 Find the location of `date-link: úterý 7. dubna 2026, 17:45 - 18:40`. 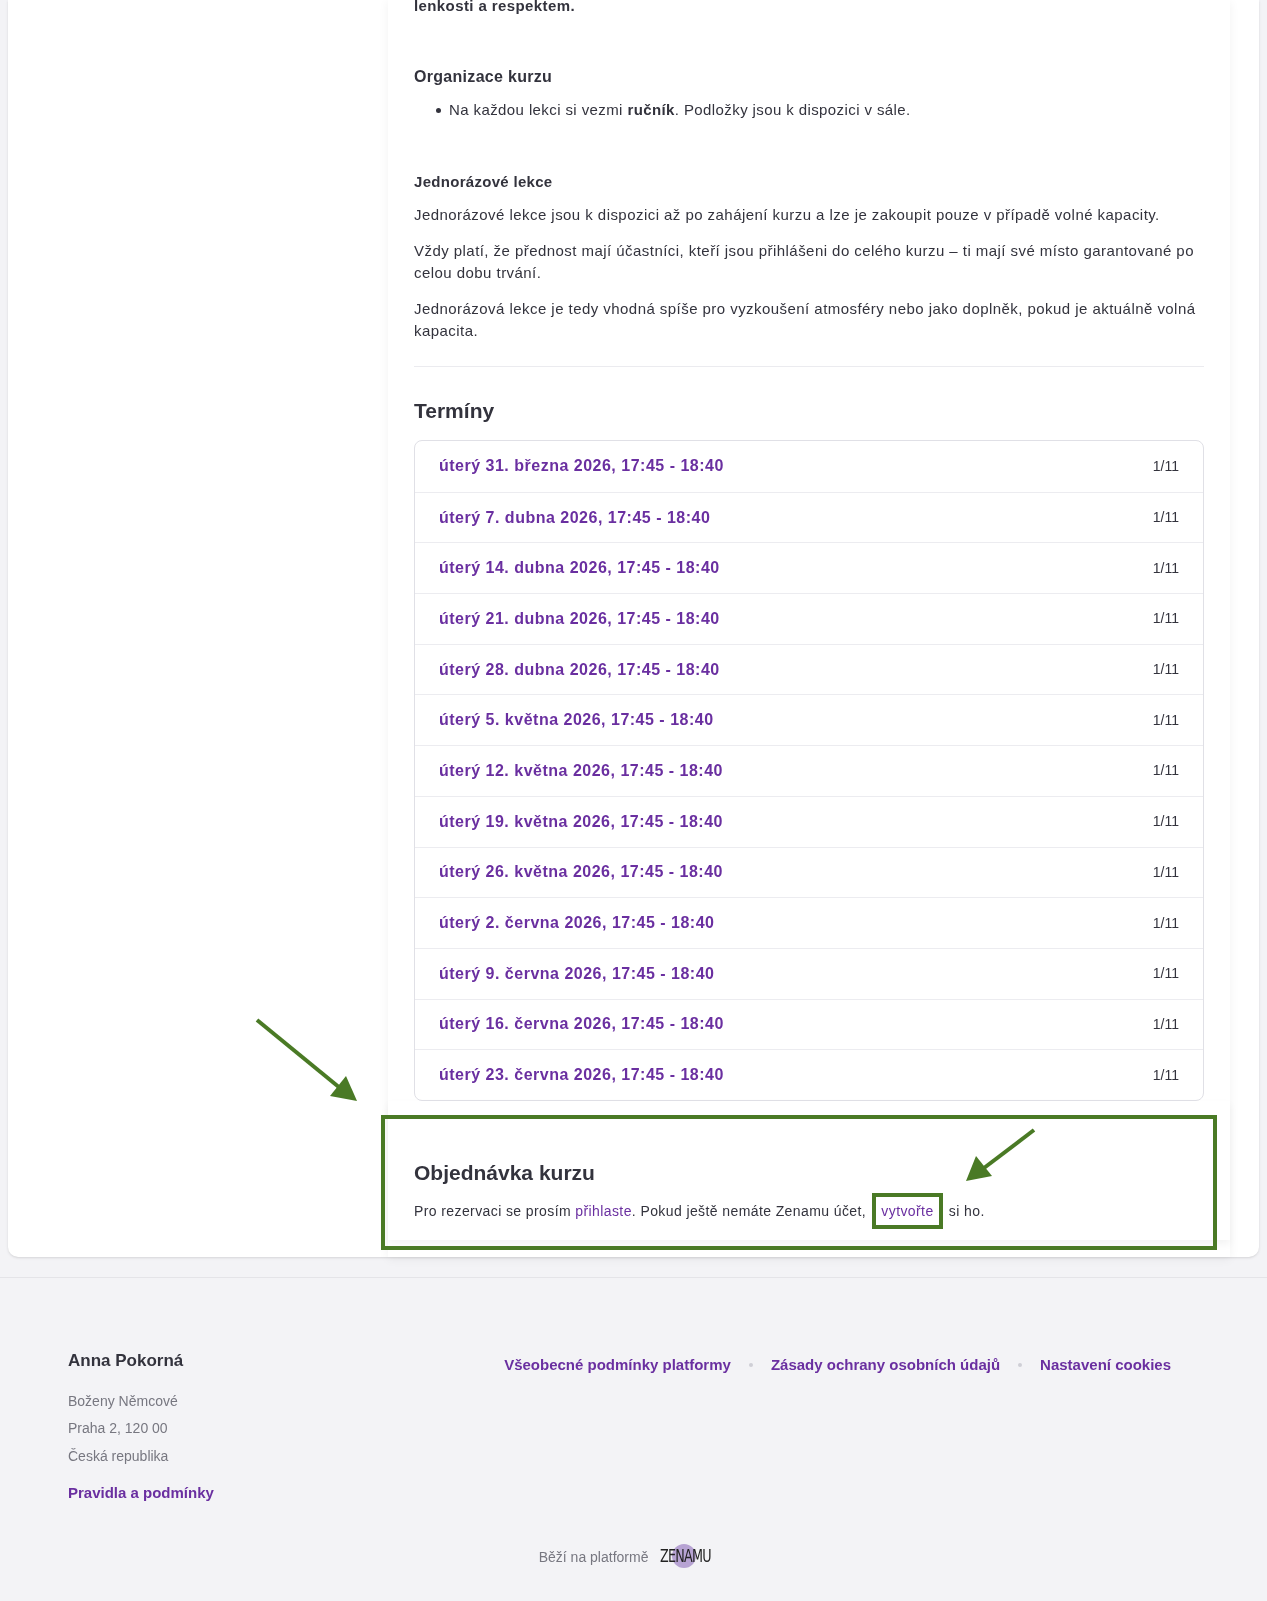

date-link: úterý 7. dubna 2026, 17:45 - 18:40 is located at coordinates (575, 517).